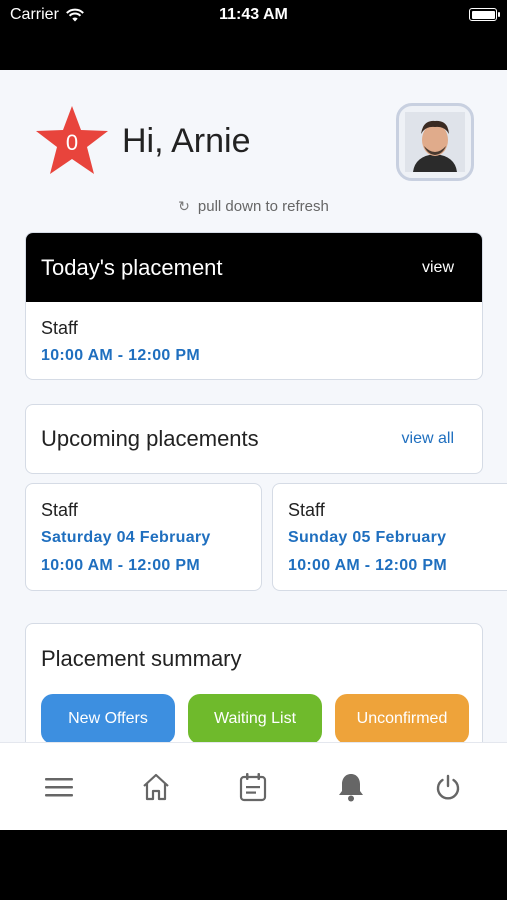 Image resolution: width=507 pixels, height=900 pixels. I want to click on avatar, so click(435, 142).